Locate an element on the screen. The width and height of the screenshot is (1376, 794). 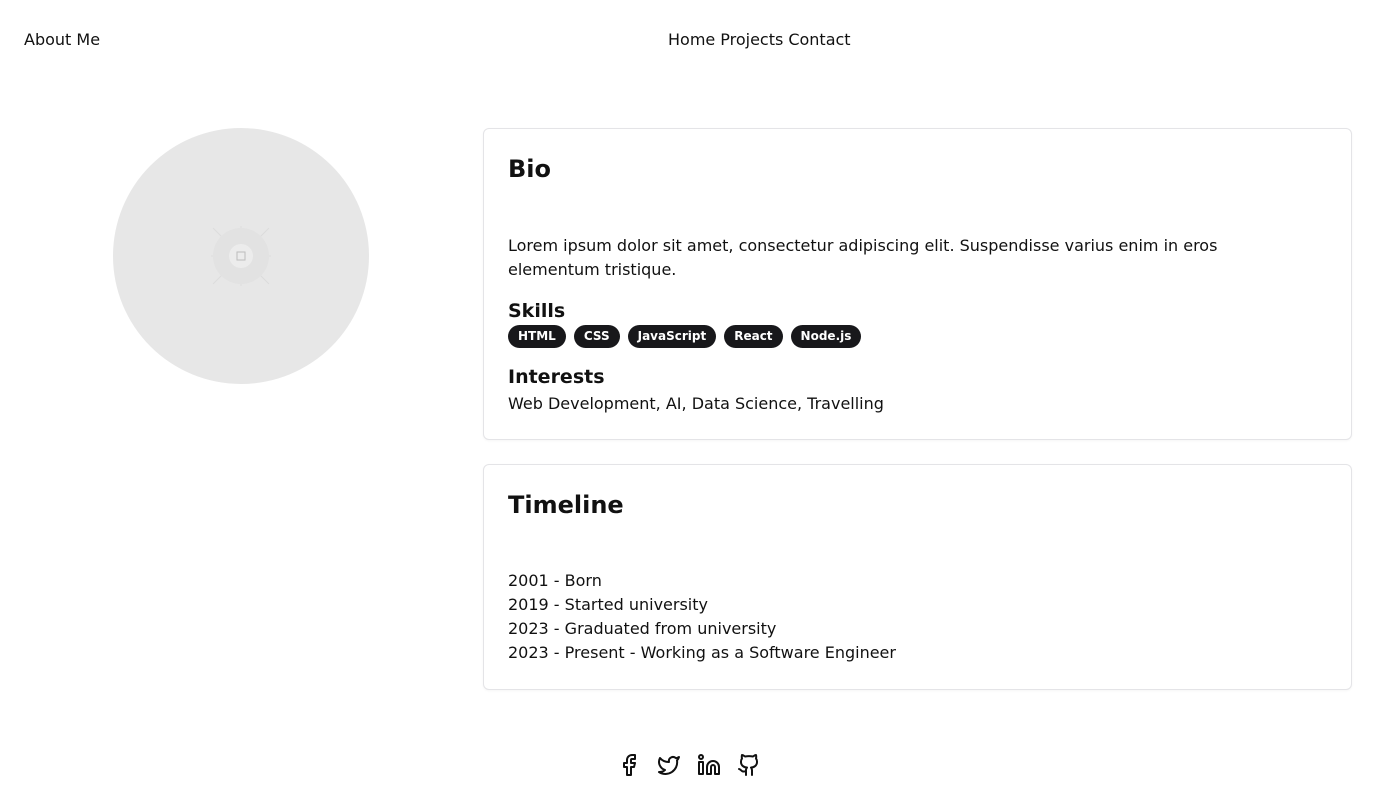
github-icon is located at coordinates (748, 765).